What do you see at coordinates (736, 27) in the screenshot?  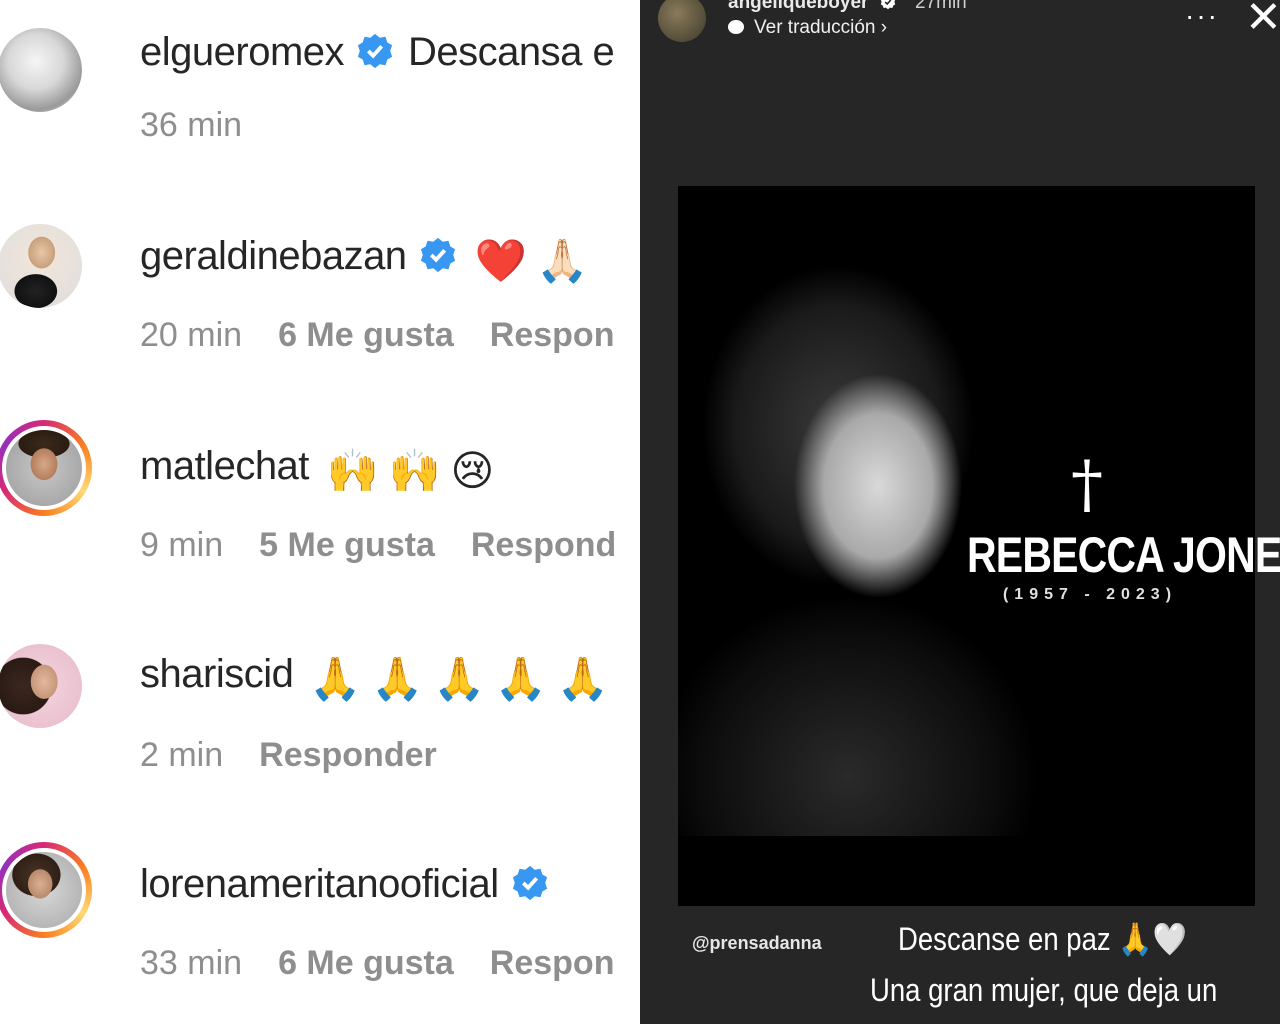 I see `speech-bubble-icon` at bounding box center [736, 27].